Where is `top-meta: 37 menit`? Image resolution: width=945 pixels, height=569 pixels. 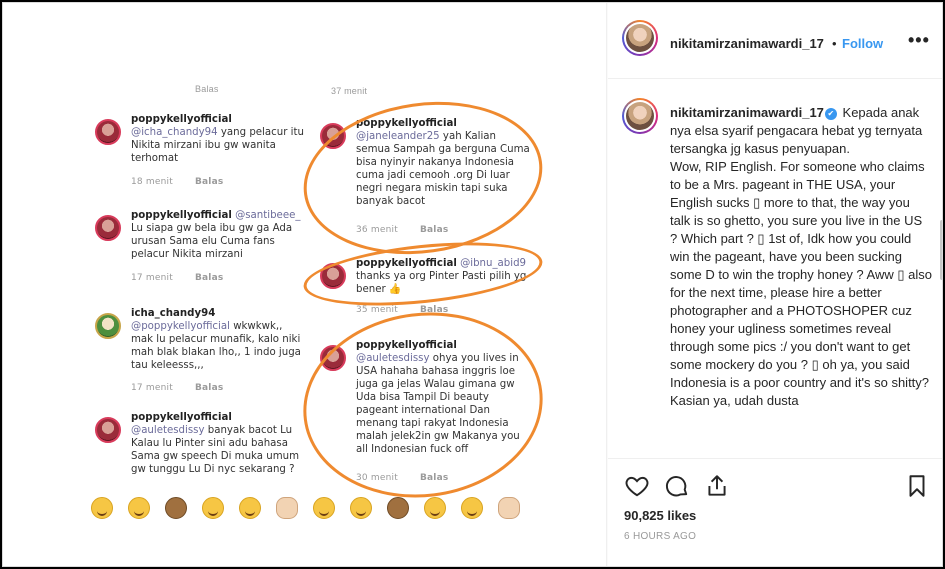 top-meta: 37 menit is located at coordinates (349, 91).